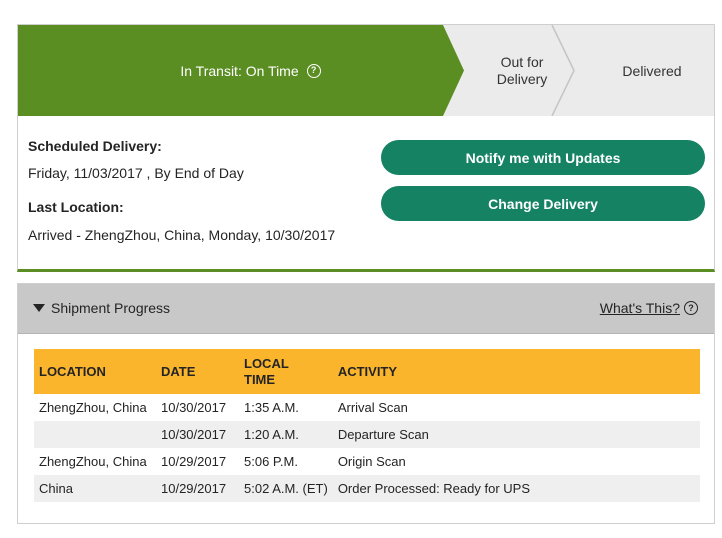 The height and width of the screenshot is (538, 722). Describe the element at coordinates (271, 434) in the screenshot. I see `cell-time: 1:20 A.M.` at that location.